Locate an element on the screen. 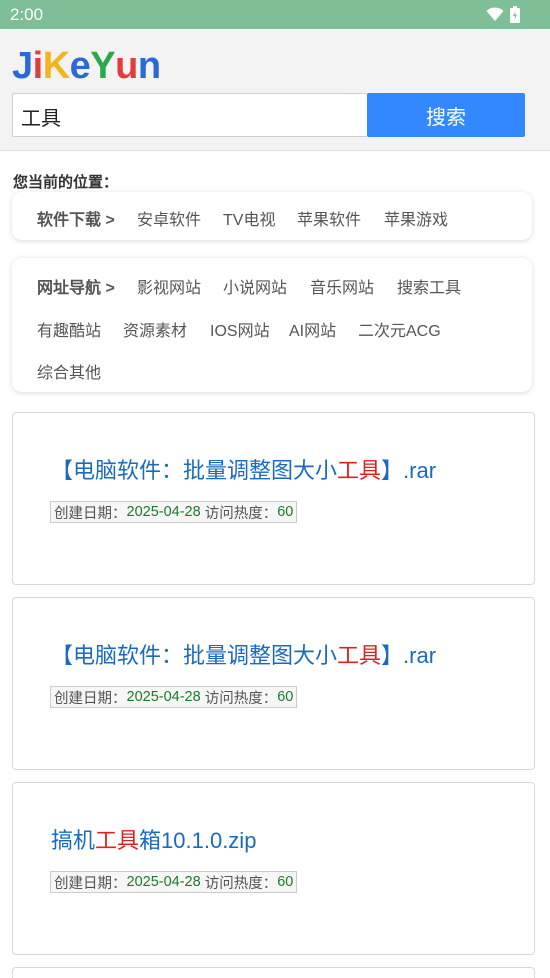 Image resolution: width=550 pixels, height=978 pixels. status-bar: 2:00 is located at coordinates (275, 14).